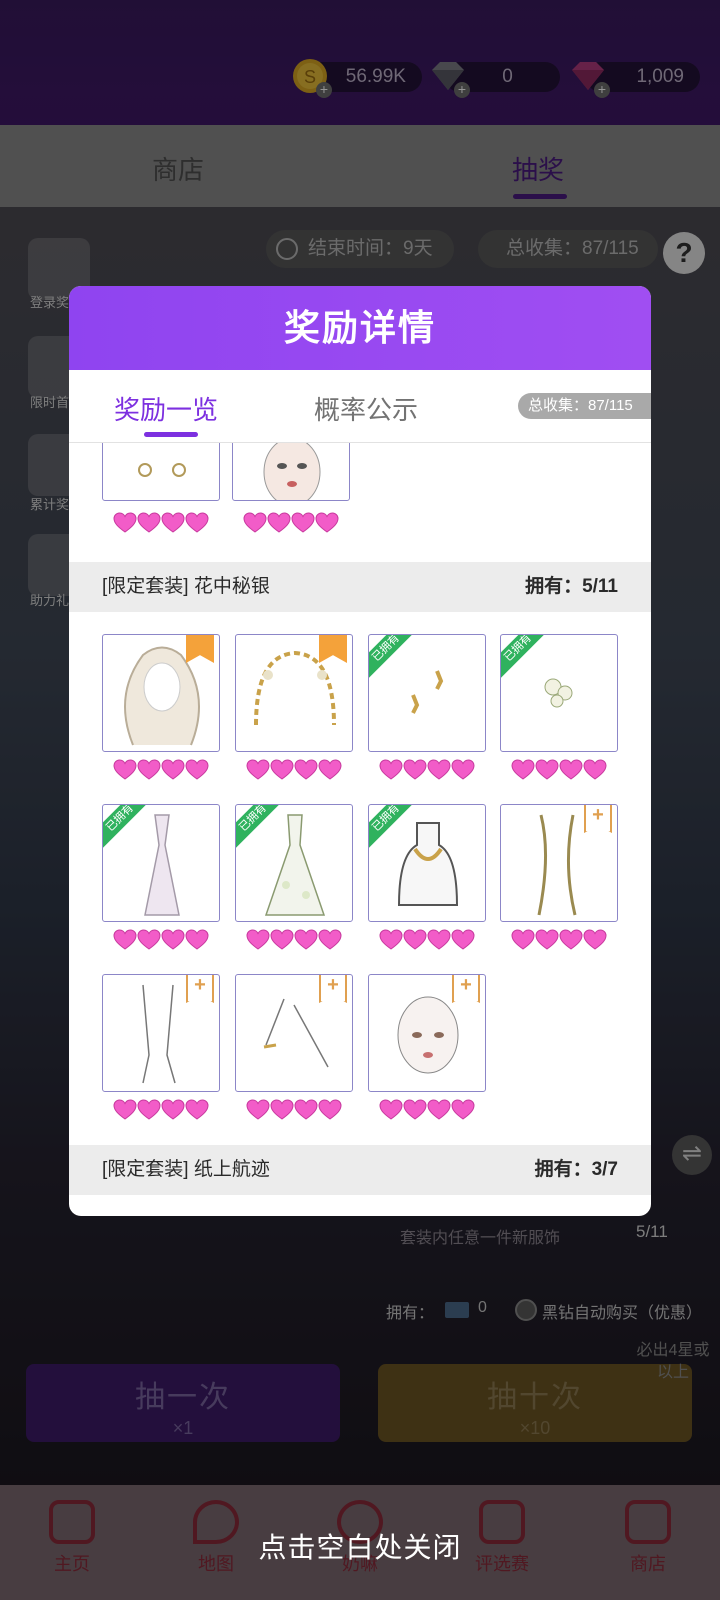 This screenshot has height=1600, width=720. Describe the element at coordinates (359, 327) in the screenshot. I see `modal-title: 奖励详情` at that location.